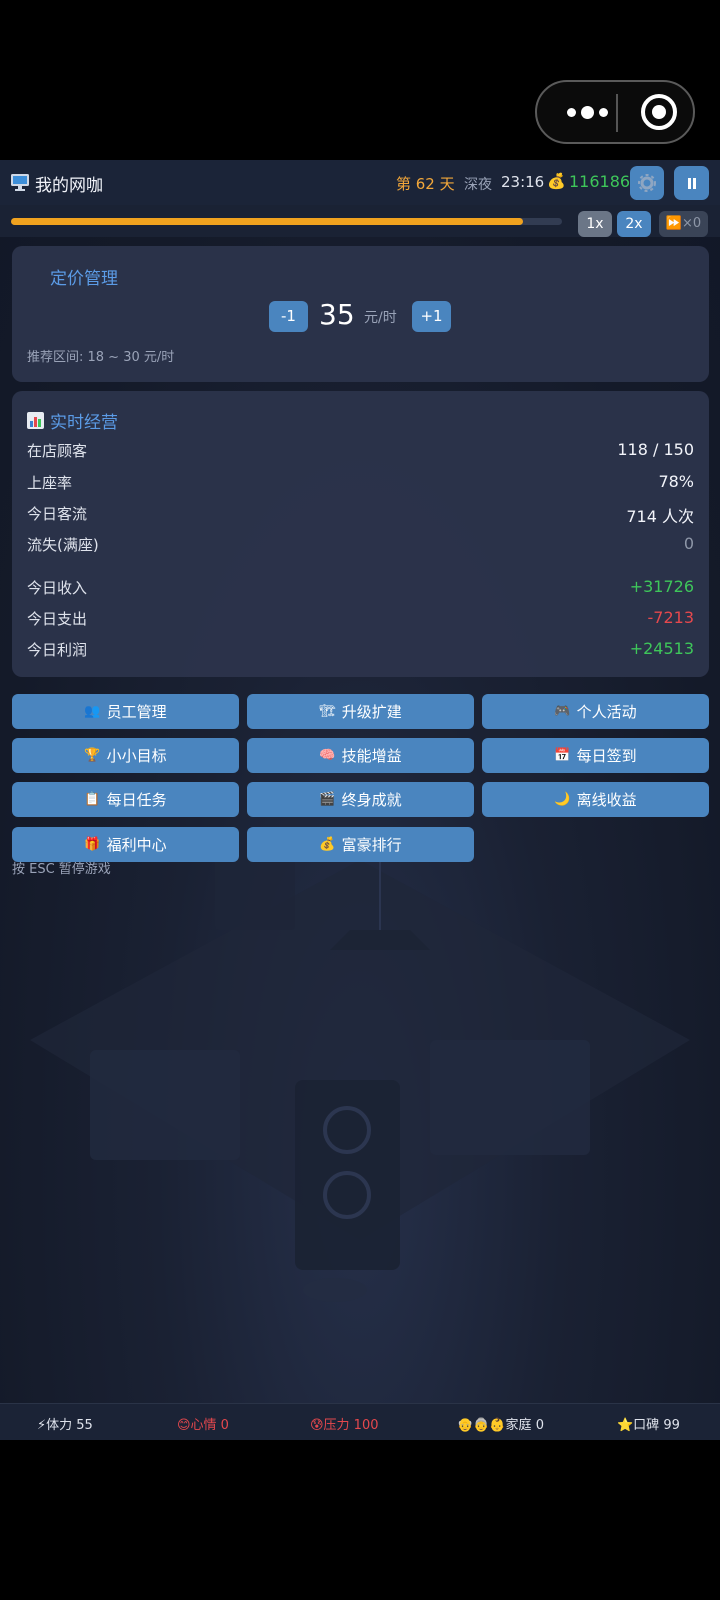  I want to click on stat-value: 78%, so click(676, 481).